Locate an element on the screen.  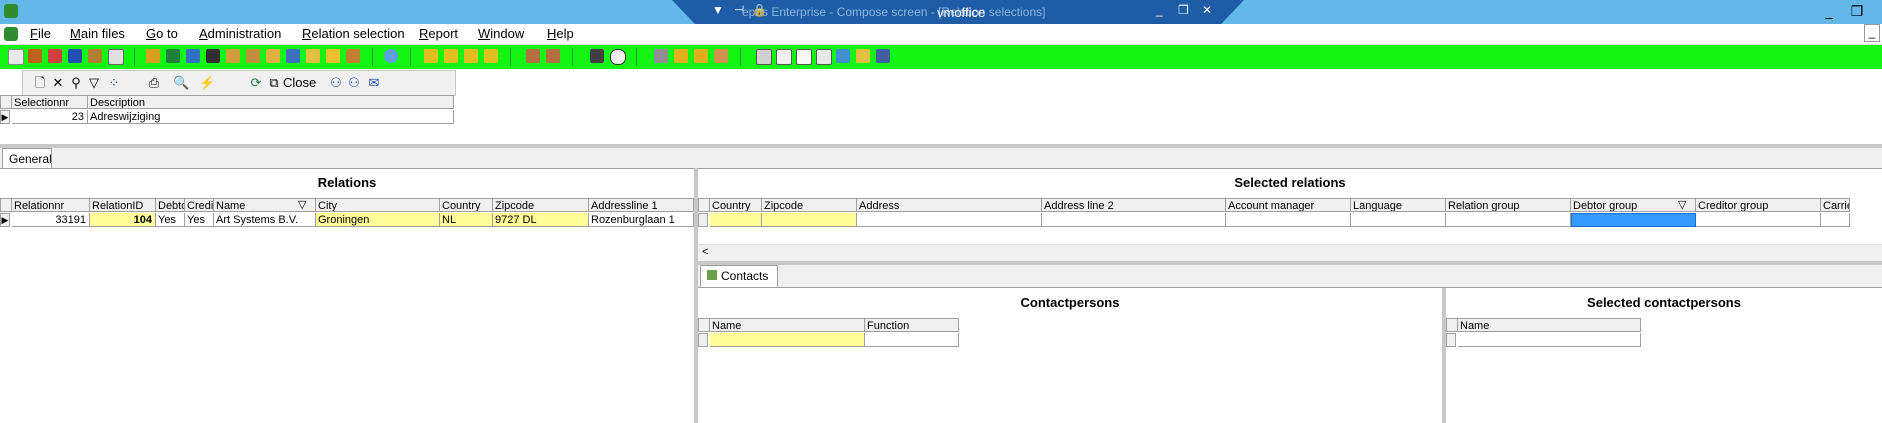
delete-icon: ✕ is located at coordinates (58, 83).